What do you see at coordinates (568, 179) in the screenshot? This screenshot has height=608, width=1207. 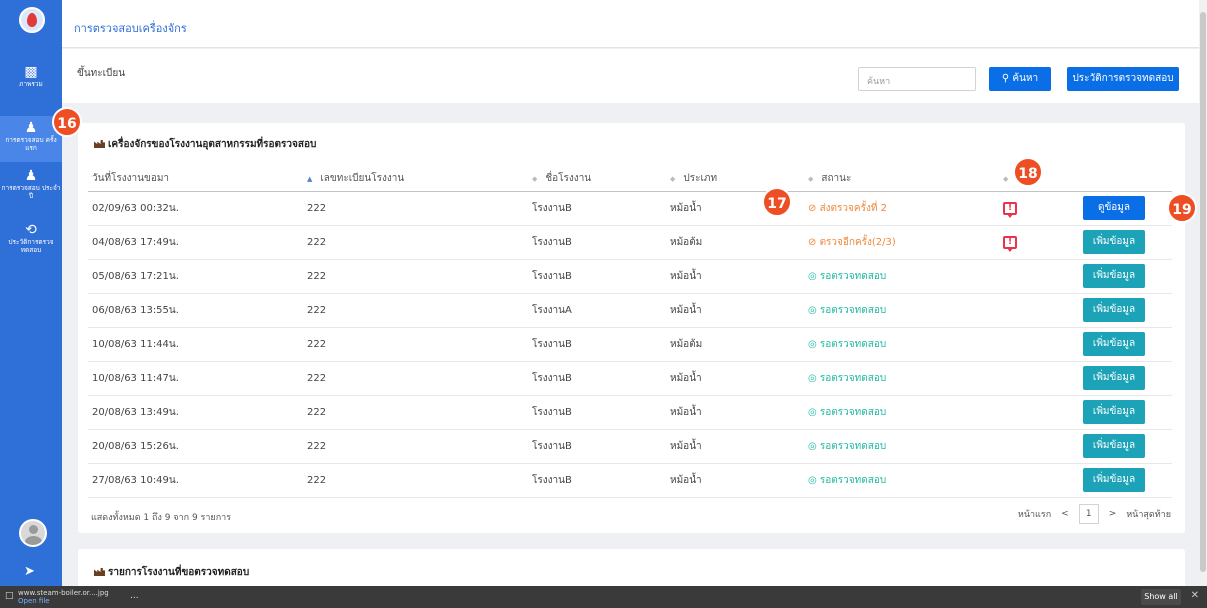 I see `column-label: ชื่อโรงงาน` at bounding box center [568, 179].